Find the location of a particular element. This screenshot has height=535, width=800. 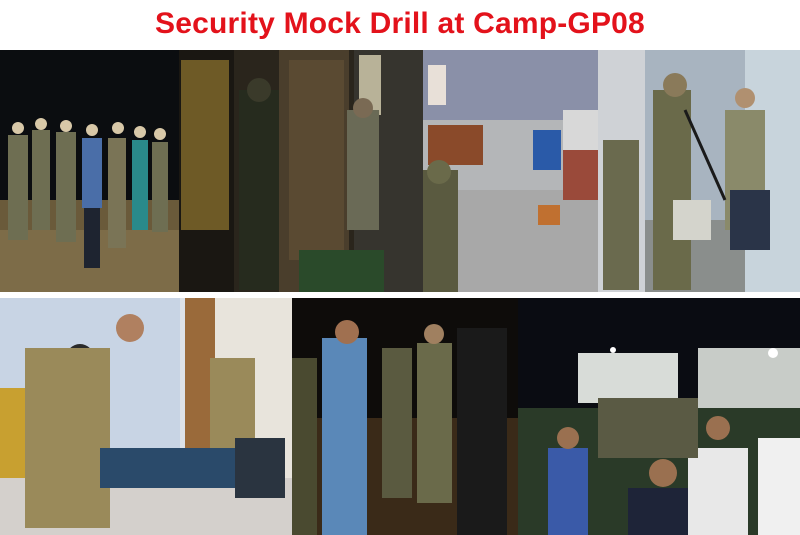

night-briefing-photo is located at coordinates (405, 416).